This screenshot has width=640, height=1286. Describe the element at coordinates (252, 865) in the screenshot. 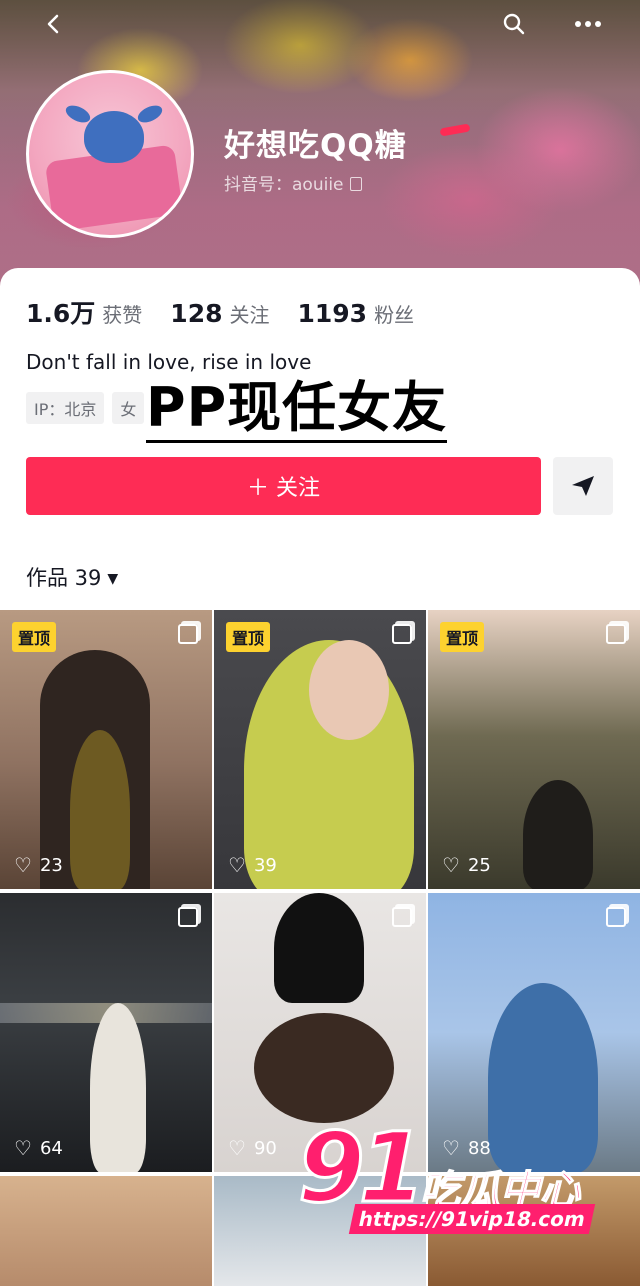

I see `like-count: ♡ 39` at that location.